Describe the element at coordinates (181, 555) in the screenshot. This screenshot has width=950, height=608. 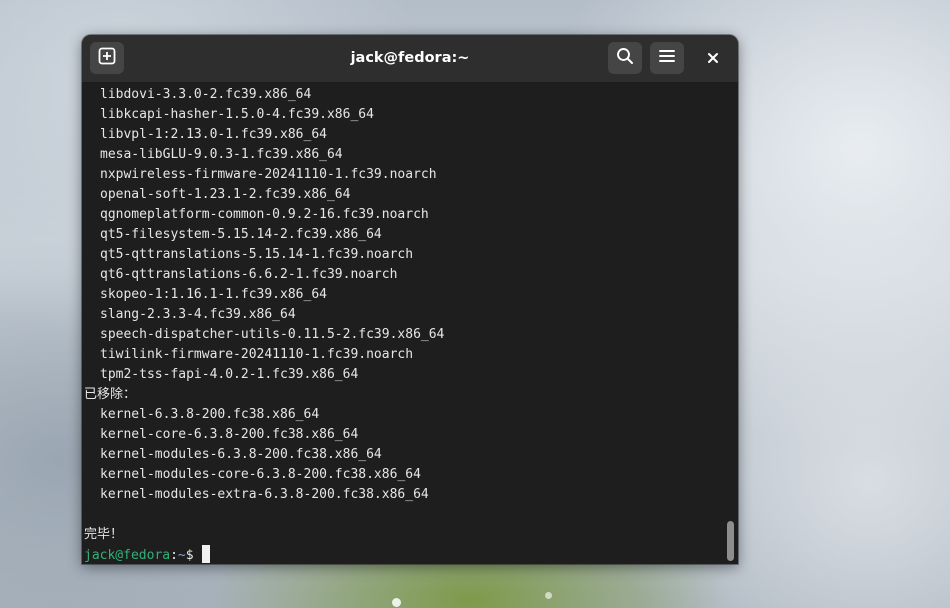
I see `prompt-path: ~` at that location.